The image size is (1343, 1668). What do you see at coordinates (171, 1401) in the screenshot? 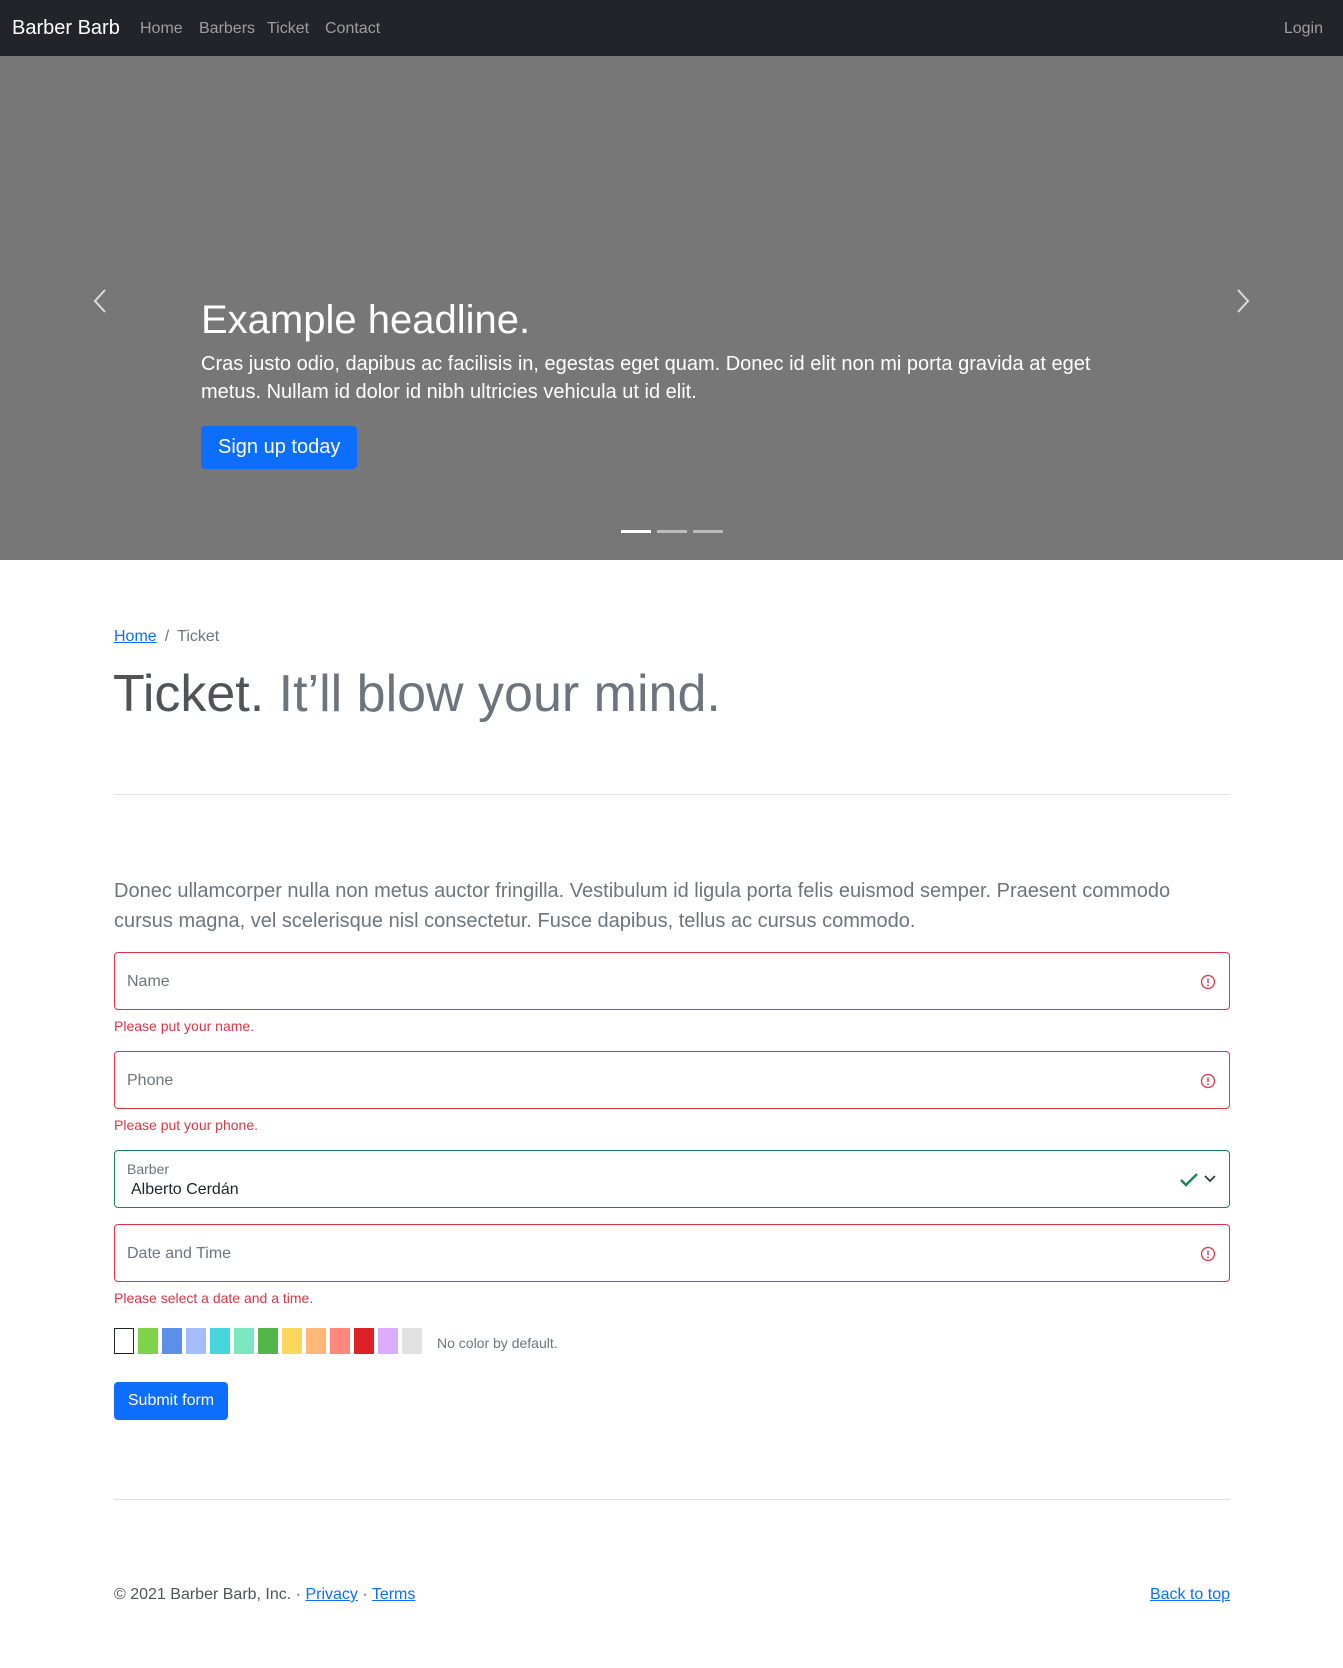
I see `submit-button: Submit form` at bounding box center [171, 1401].